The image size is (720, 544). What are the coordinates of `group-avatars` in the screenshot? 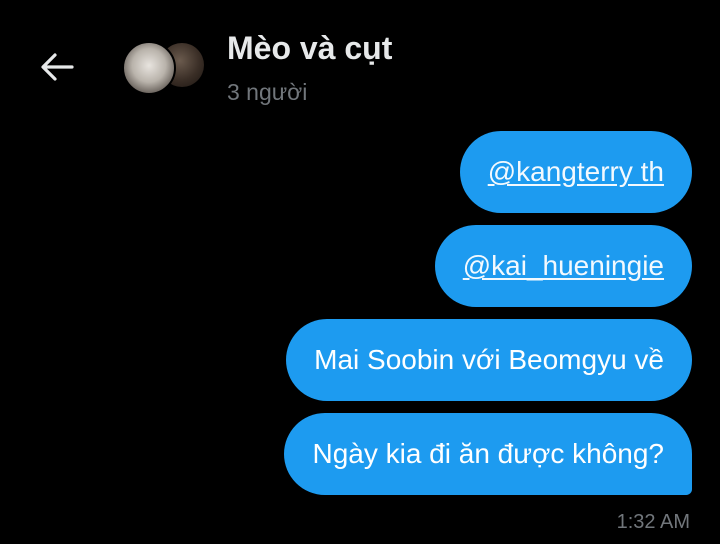 It's located at (164, 68).